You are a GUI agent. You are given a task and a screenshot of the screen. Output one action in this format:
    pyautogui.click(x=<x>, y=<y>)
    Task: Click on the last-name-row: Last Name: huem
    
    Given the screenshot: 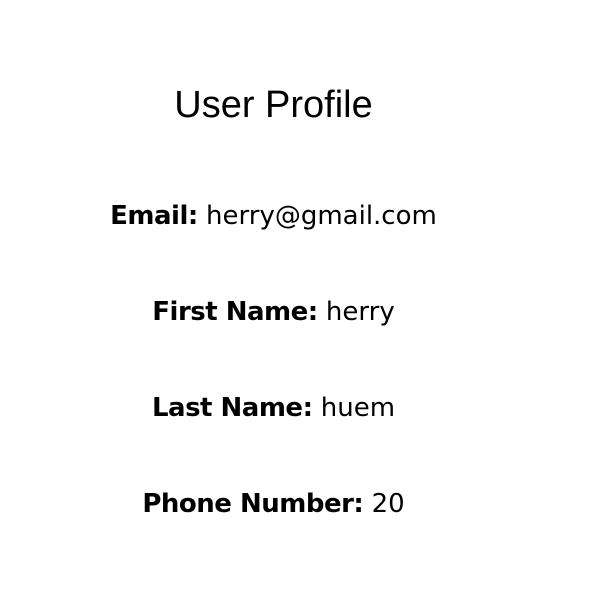 What is the action you would take?
    pyautogui.click(x=273, y=408)
    